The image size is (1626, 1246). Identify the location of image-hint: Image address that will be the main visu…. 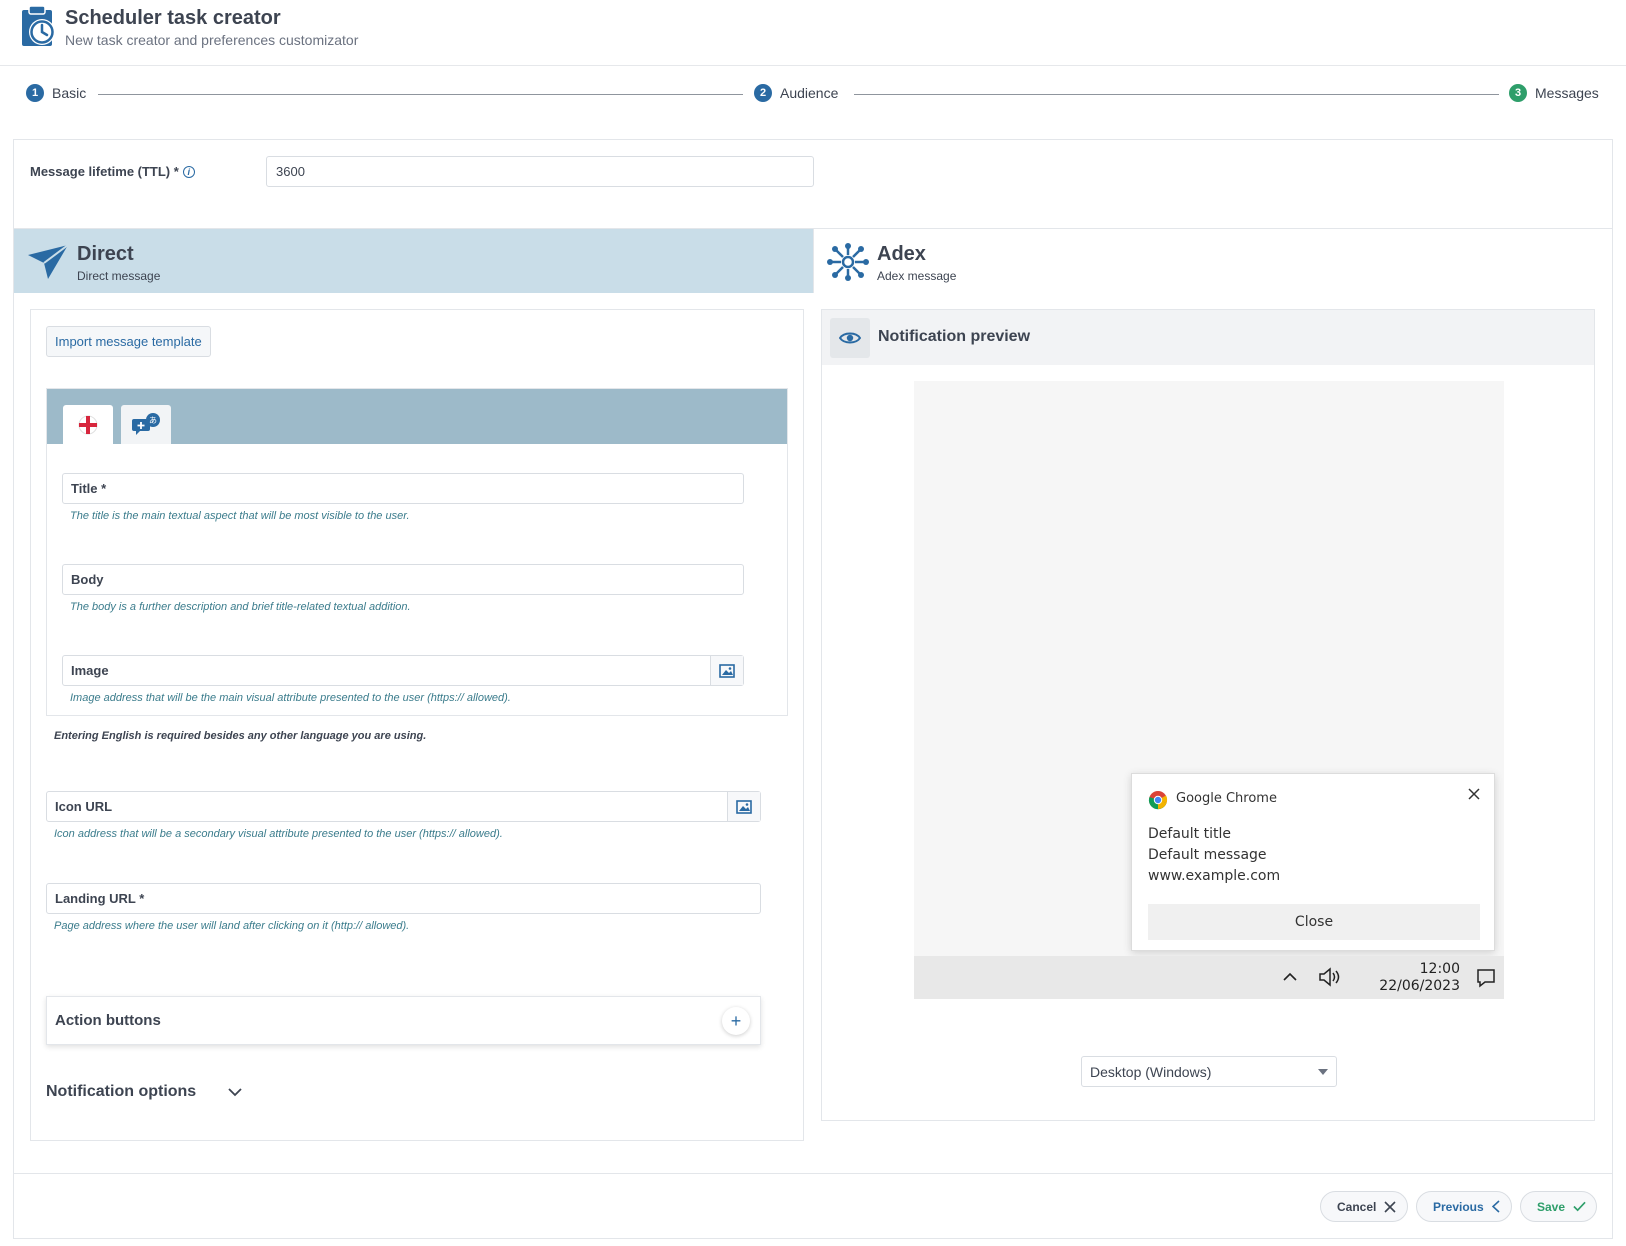
(290, 698).